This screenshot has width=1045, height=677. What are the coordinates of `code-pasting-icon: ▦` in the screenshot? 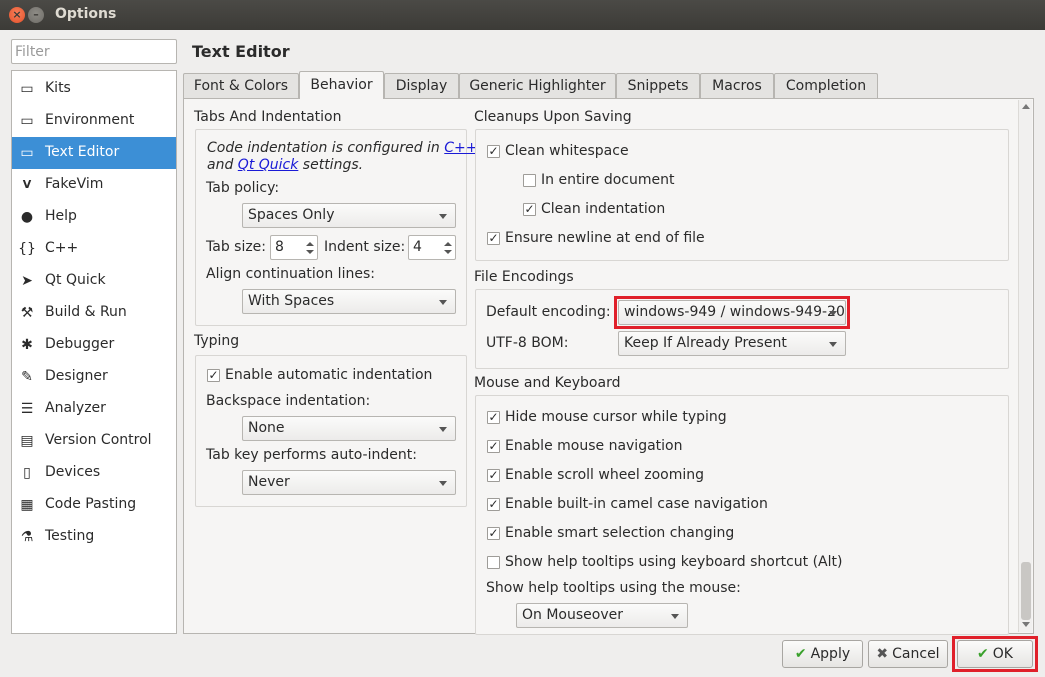 It's located at (27, 505).